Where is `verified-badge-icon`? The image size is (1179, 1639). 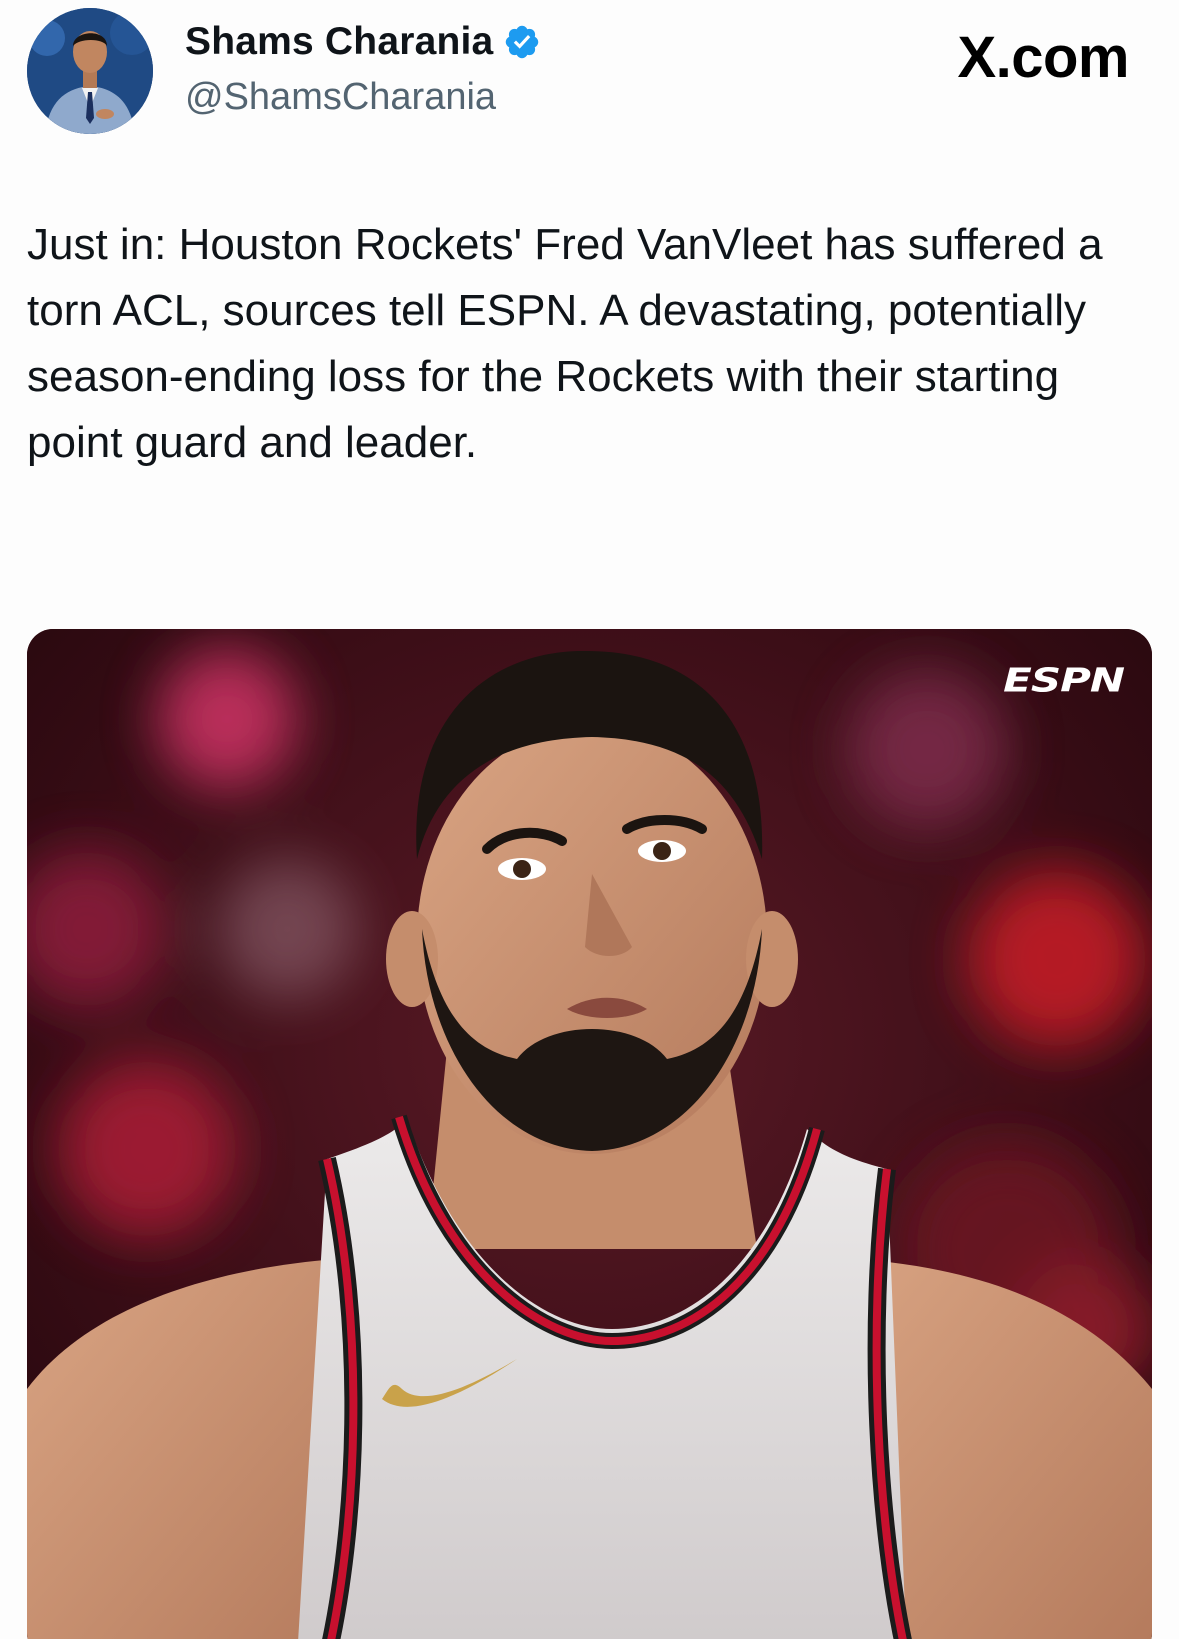
verified-badge-icon is located at coordinates (522, 42).